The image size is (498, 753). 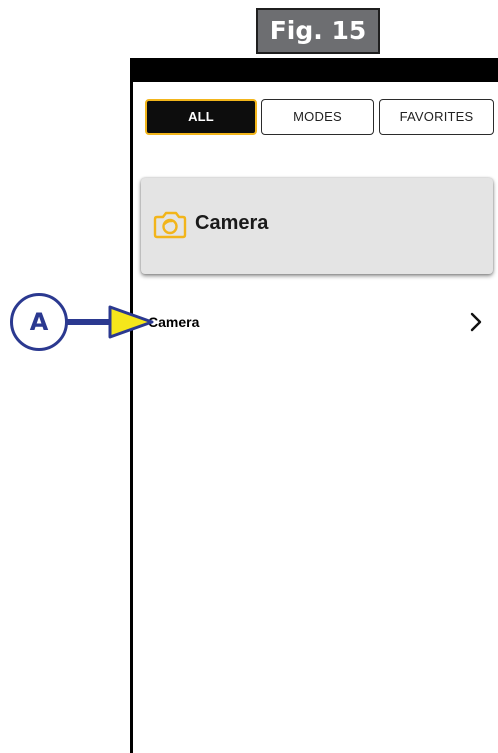 I want to click on phone-status-bar, so click(x=314, y=70).